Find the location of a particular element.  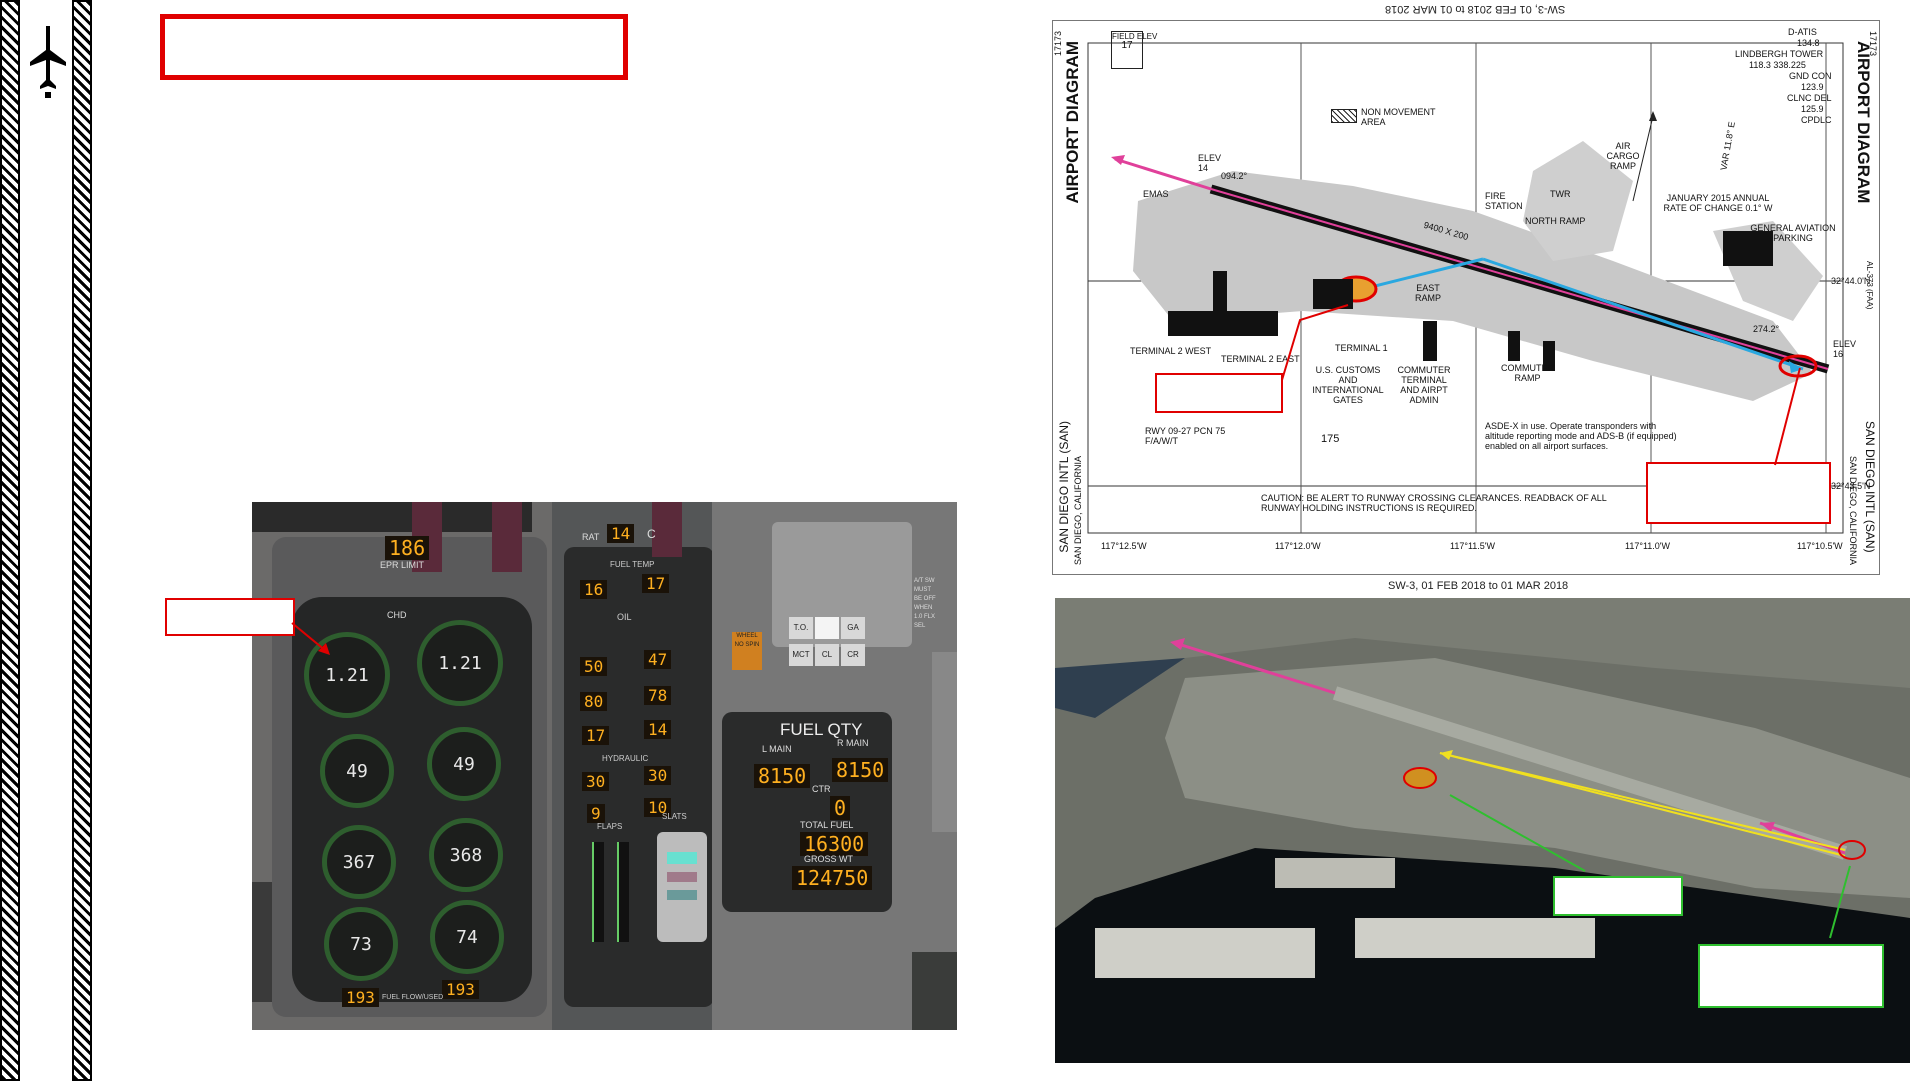

freq-cpdlc: CPDLC is located at coordinates (1816, 120).